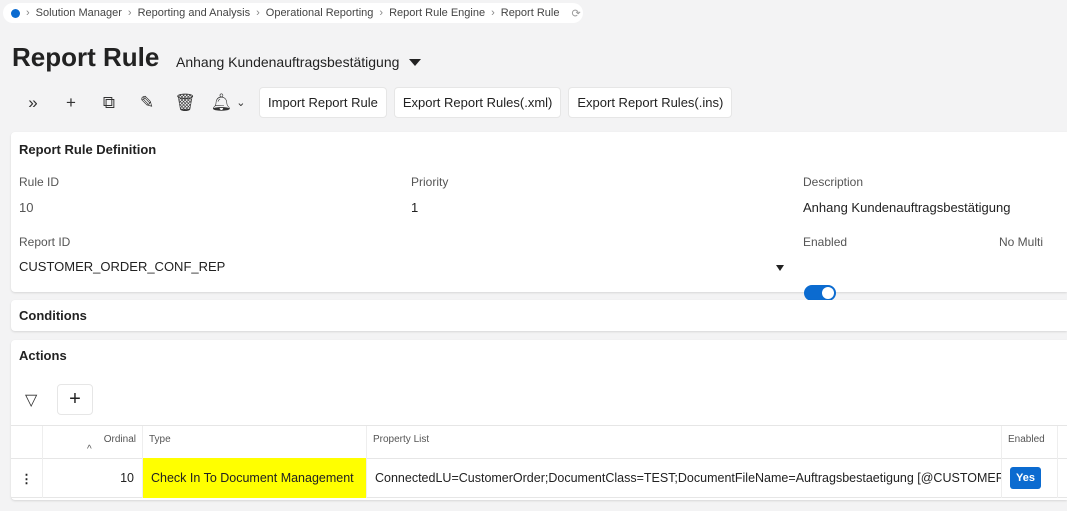 This screenshot has width=1067, height=511. What do you see at coordinates (1030, 442) in the screenshot?
I see `column-header-enabled: Enabled` at bounding box center [1030, 442].